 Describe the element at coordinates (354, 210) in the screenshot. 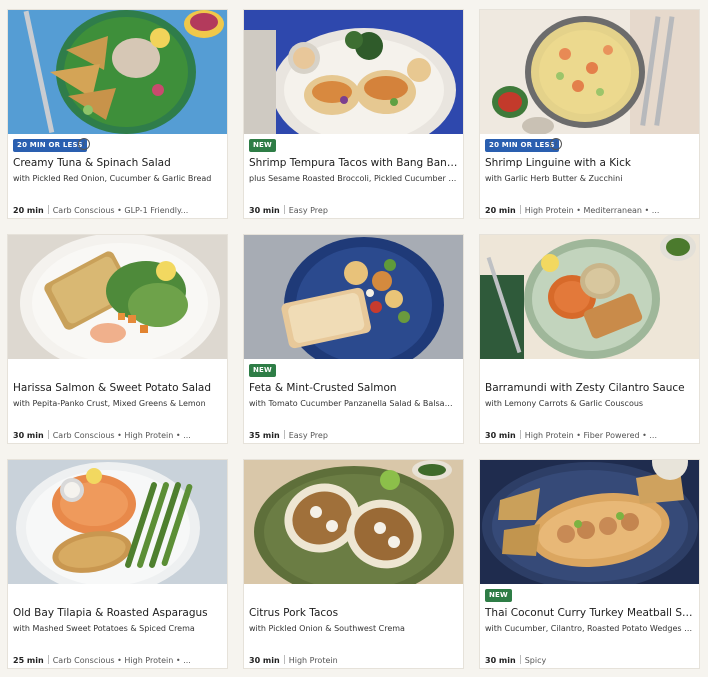

I see `recipe-meta: 30 min Easy Prep` at that location.